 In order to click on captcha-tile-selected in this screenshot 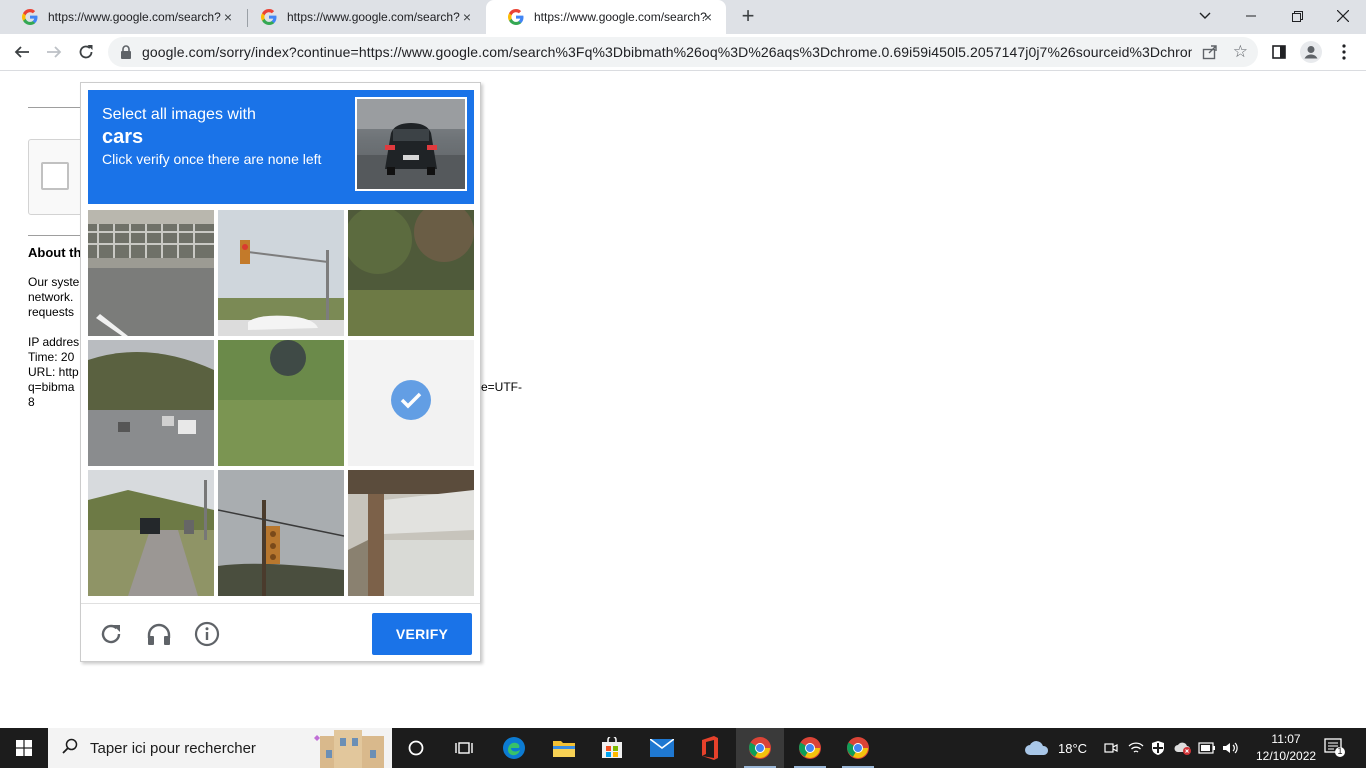, I will do `click(411, 403)`.